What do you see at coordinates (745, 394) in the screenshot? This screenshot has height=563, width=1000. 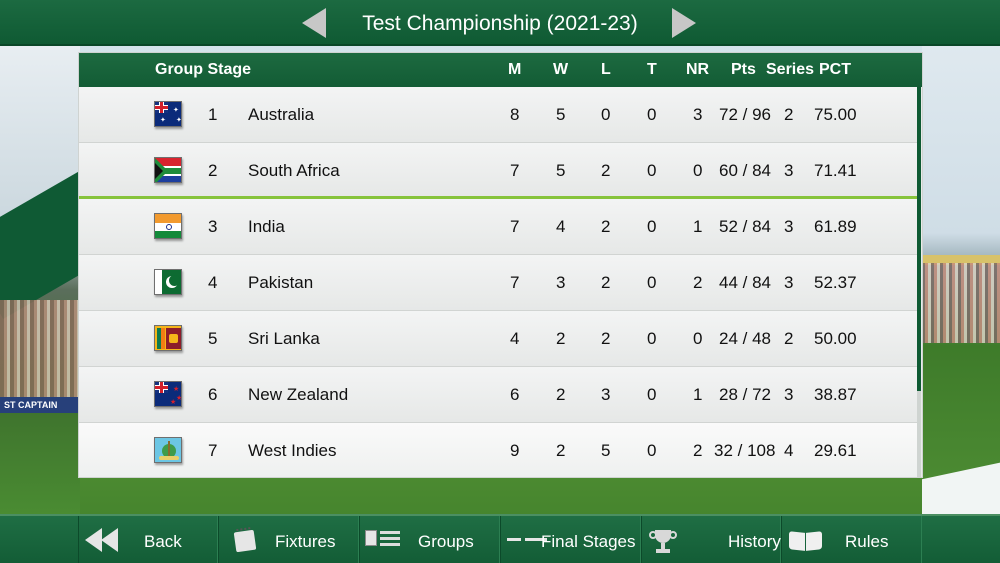 I see `points: 28 / 72` at bounding box center [745, 394].